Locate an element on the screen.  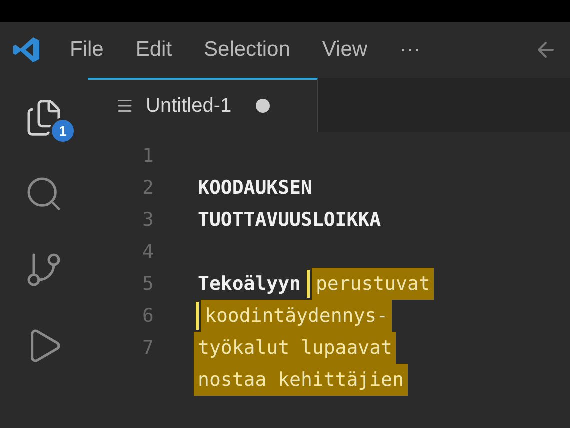
menu-item: File is located at coordinates (87, 50).